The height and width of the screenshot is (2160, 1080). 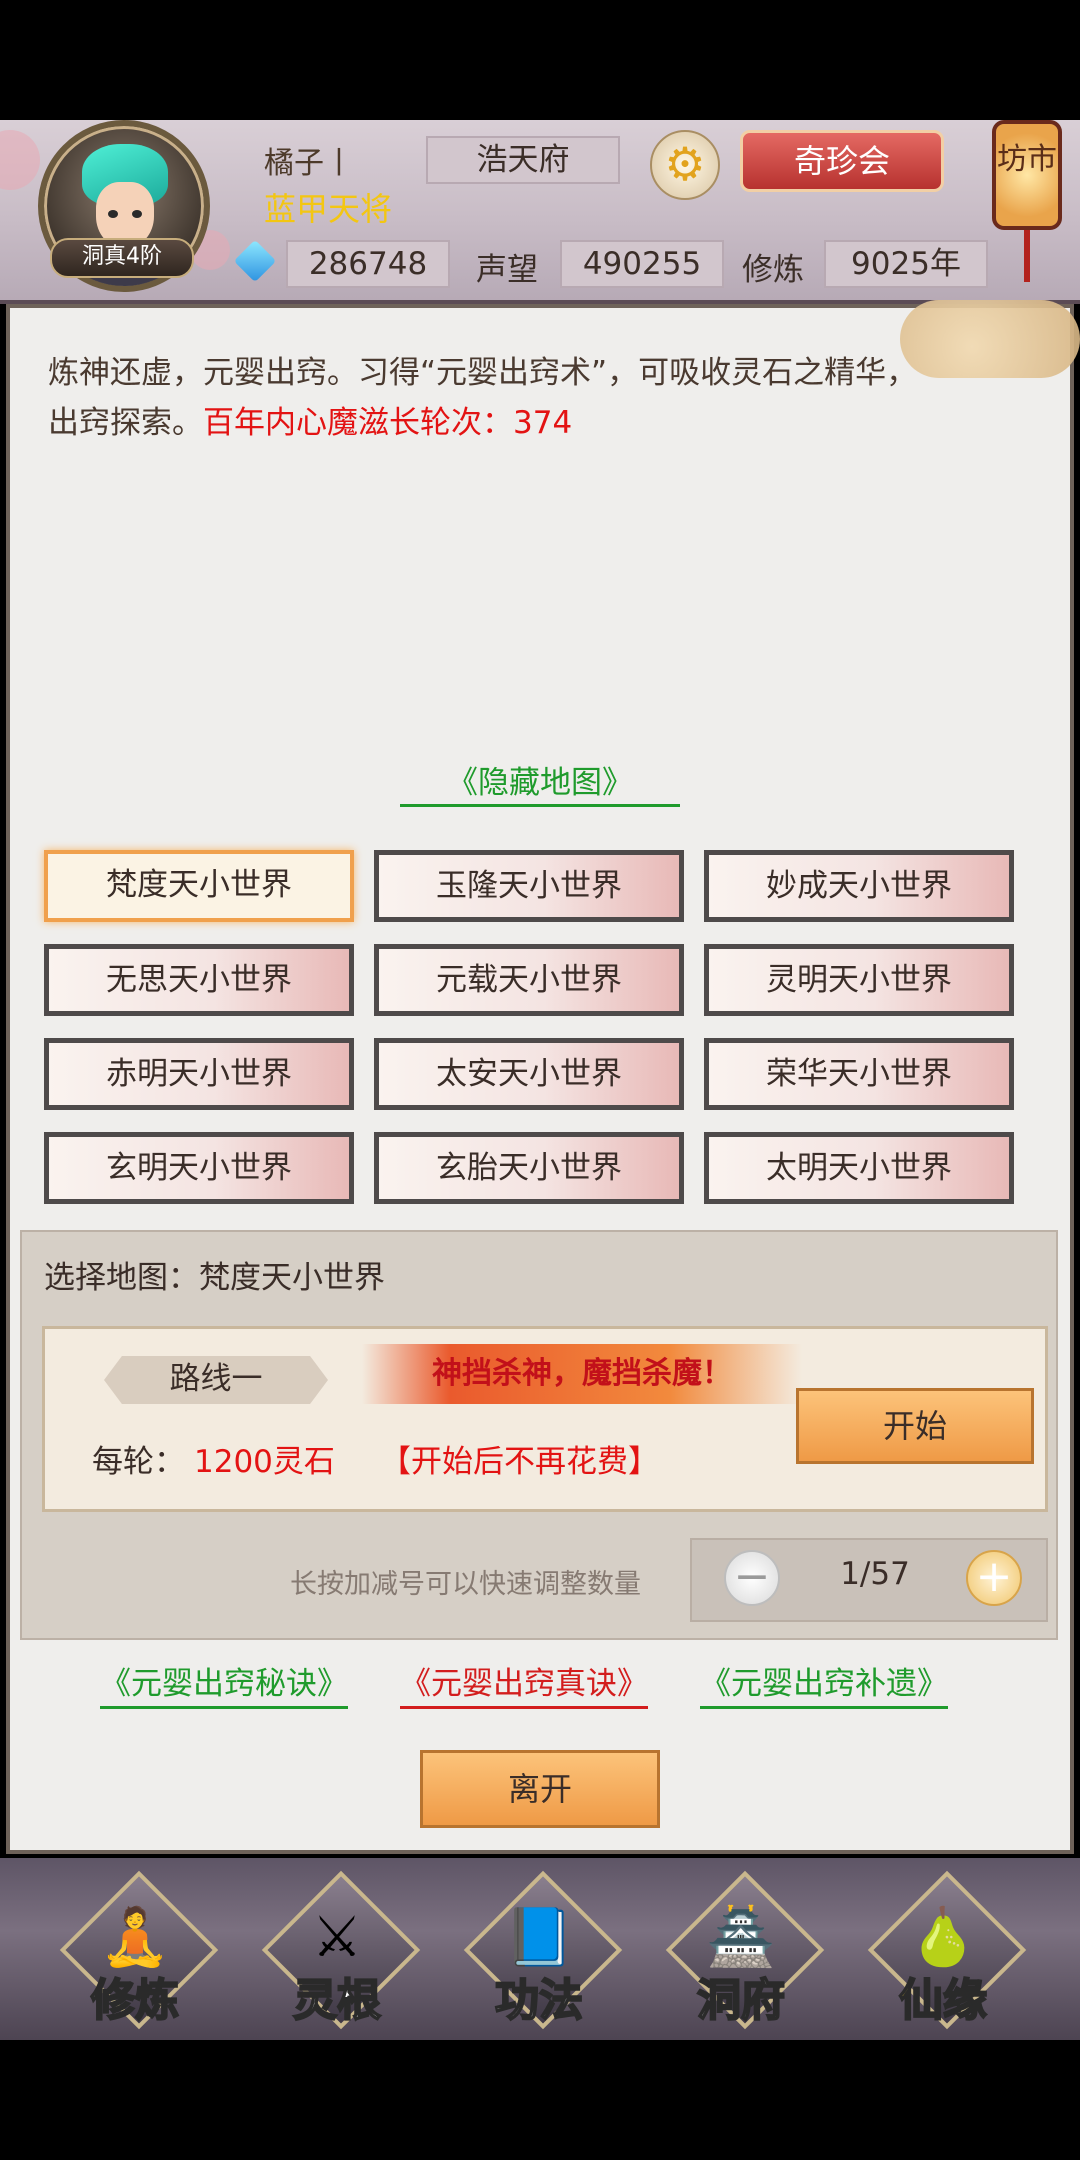 I want to click on nav-training: 🧘 修炼, so click(x=139, y=1950).